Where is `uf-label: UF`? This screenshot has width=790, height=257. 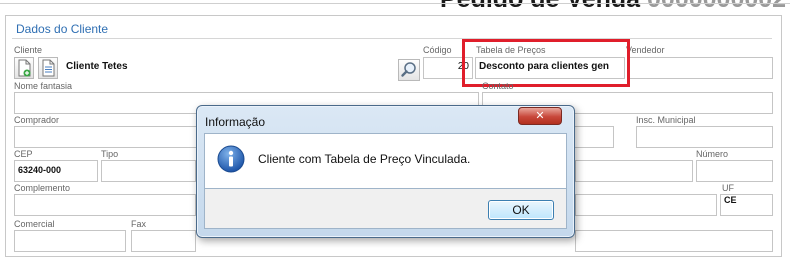
uf-label: UF is located at coordinates (728, 188).